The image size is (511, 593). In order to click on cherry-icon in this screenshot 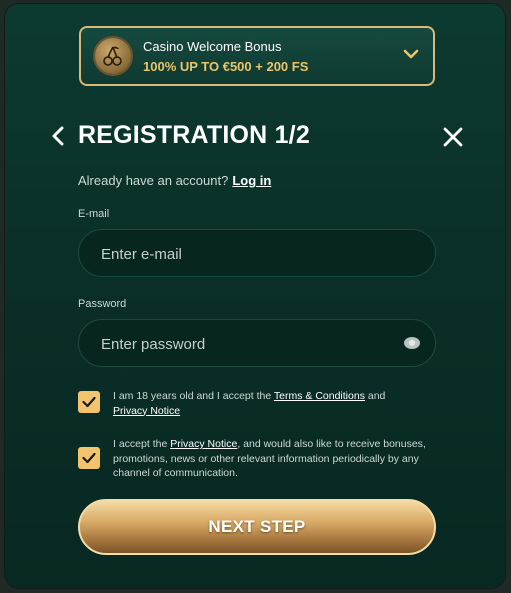, I will do `click(113, 56)`.